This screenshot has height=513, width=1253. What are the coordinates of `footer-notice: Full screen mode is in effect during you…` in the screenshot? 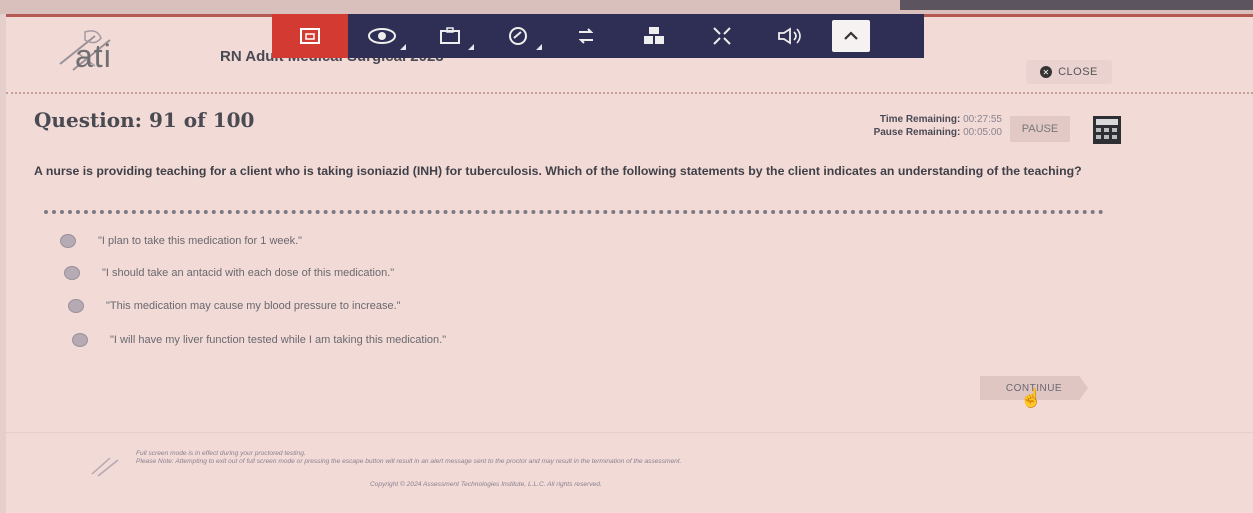 It's located at (596, 458).